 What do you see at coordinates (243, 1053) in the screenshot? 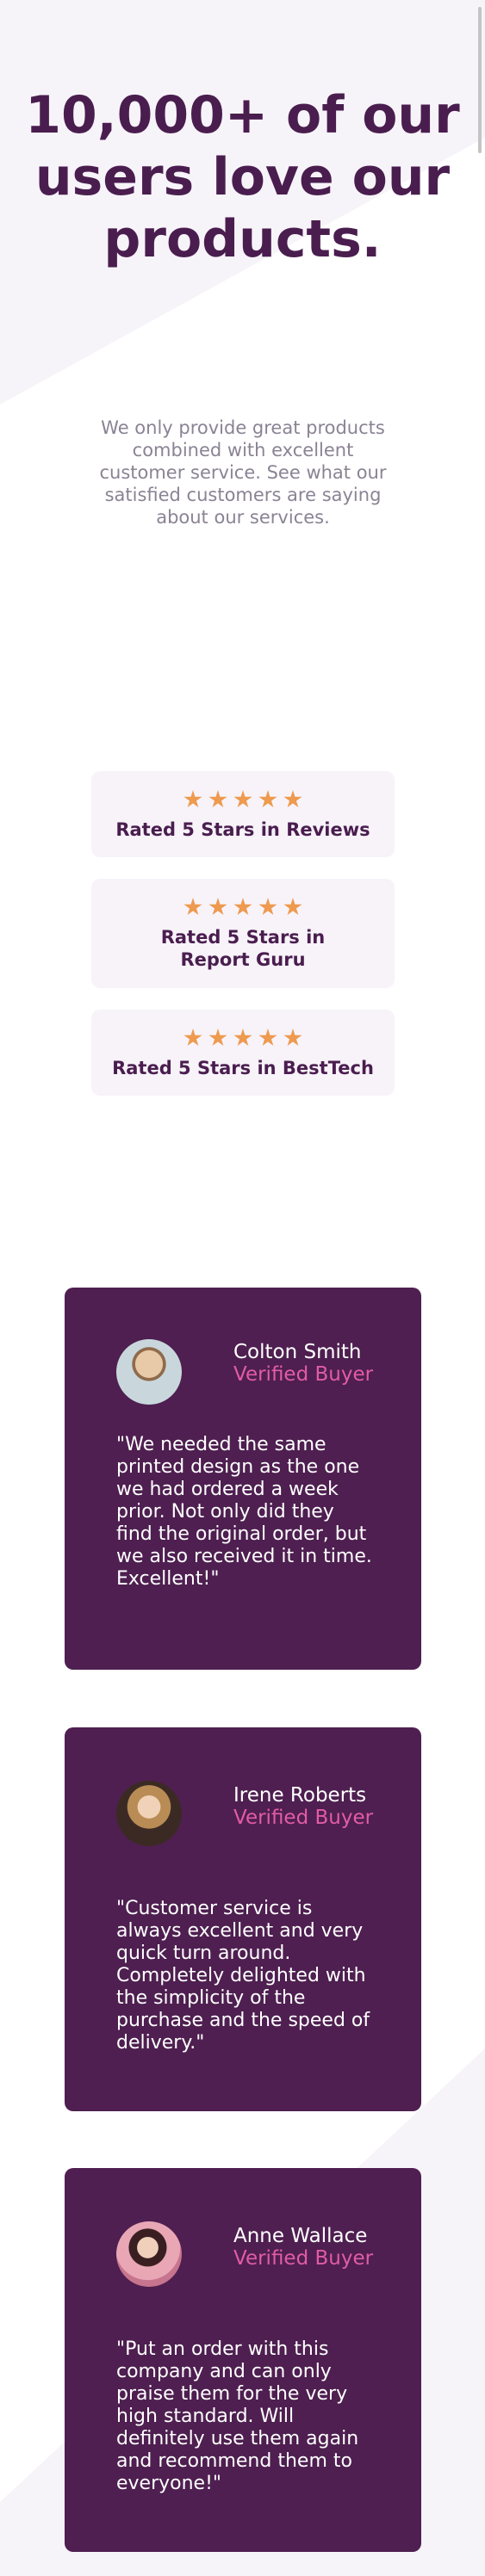
I see `rating-card-besttech: Rated 5 Stars in BestTech` at bounding box center [243, 1053].